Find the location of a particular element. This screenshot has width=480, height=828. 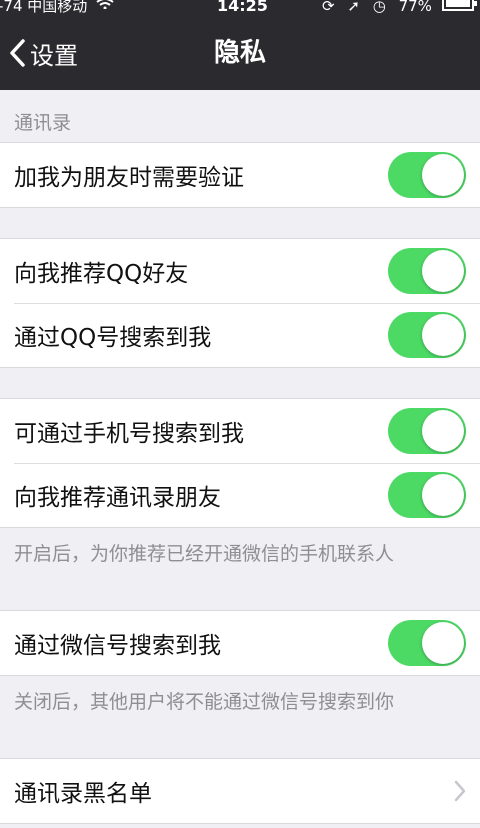

wifi-icon is located at coordinates (105, 4).